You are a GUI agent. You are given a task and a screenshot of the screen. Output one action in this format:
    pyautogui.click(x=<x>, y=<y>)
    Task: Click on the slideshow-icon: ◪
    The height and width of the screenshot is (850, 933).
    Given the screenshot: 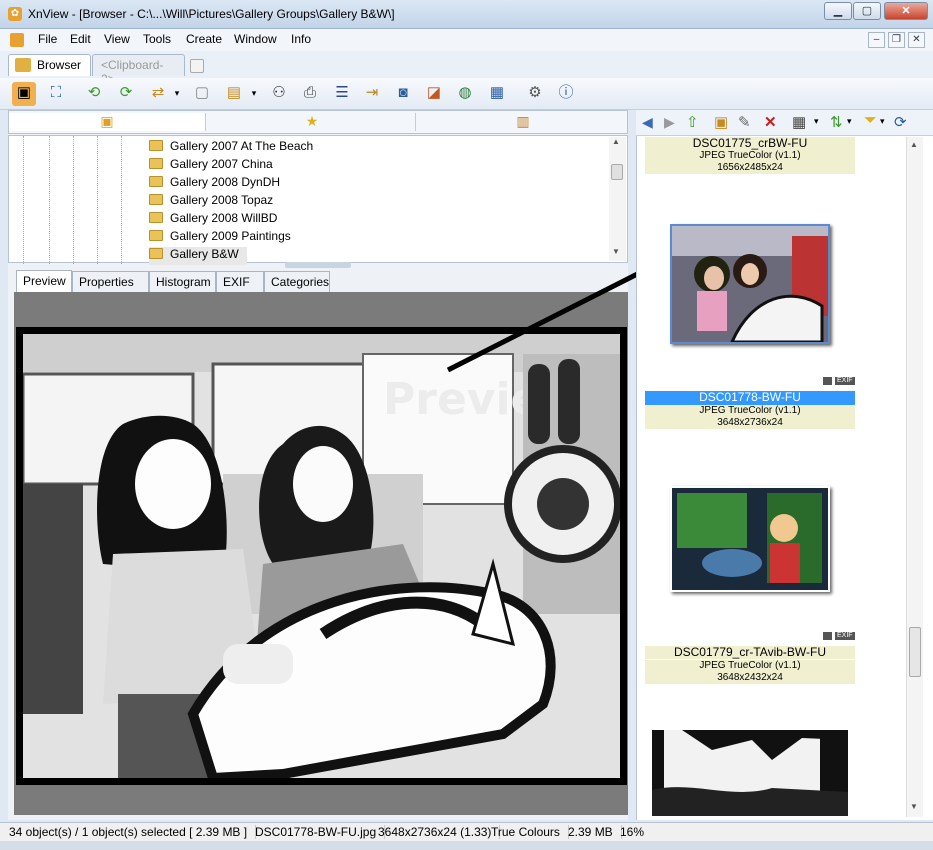 What is the action you would take?
    pyautogui.click(x=434, y=94)
    